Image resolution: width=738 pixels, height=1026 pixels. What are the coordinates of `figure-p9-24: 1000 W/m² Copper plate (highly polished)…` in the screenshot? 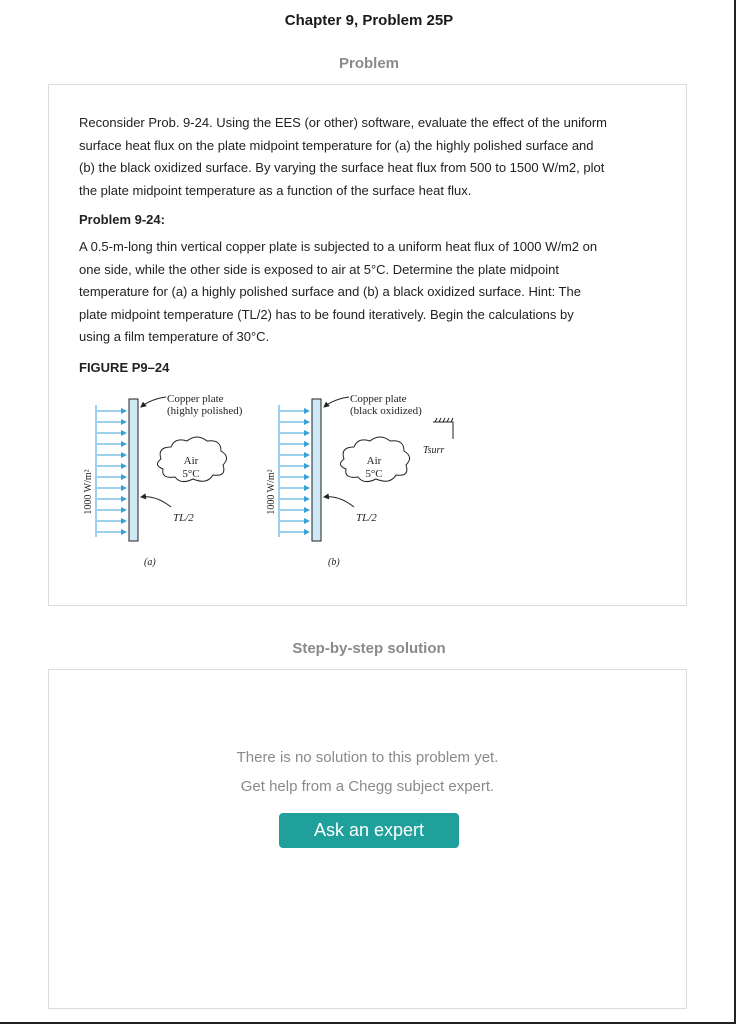 It's located at (281, 477).